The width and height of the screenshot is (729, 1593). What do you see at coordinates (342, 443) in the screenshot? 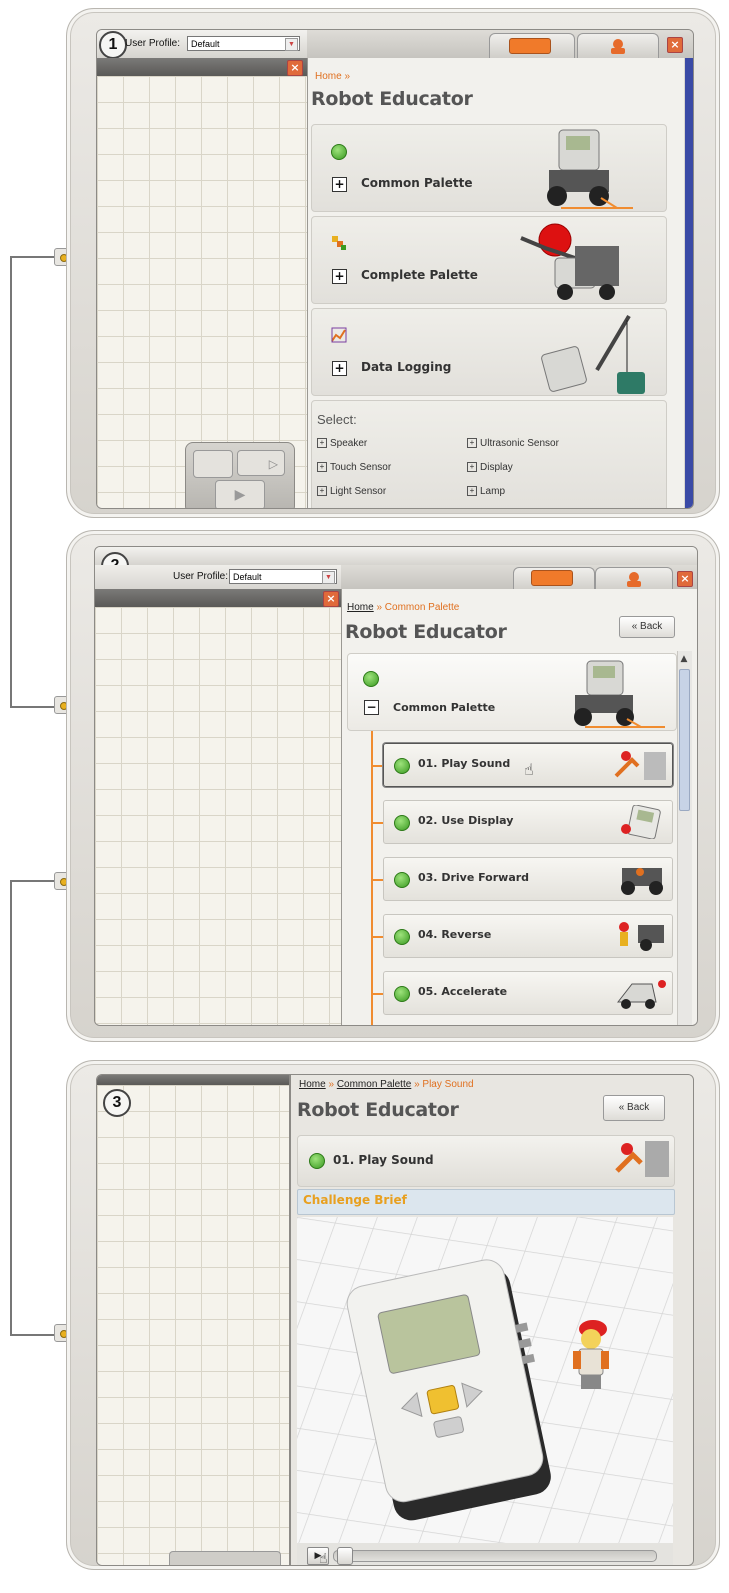
I see `select-speaker: + Speaker` at bounding box center [342, 443].